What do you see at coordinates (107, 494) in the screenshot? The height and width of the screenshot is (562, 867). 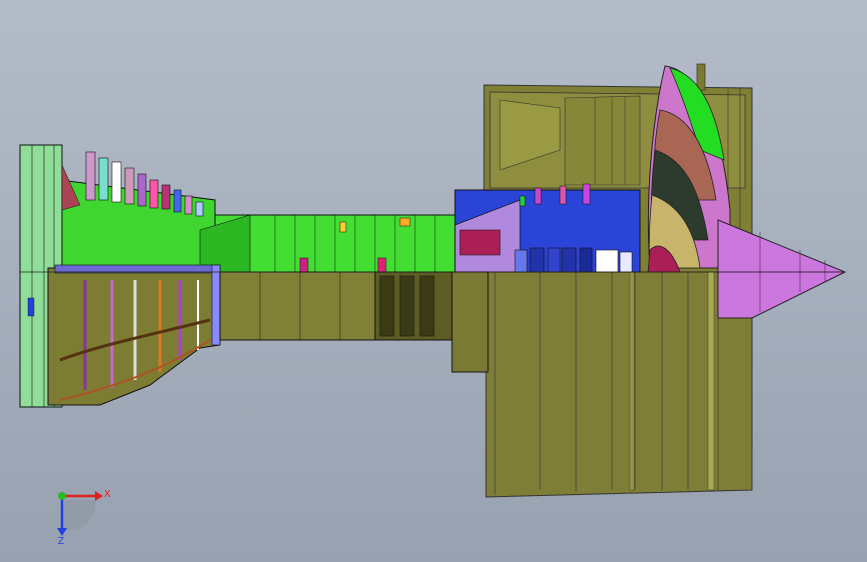 I see `x-axis-label: X` at bounding box center [107, 494].